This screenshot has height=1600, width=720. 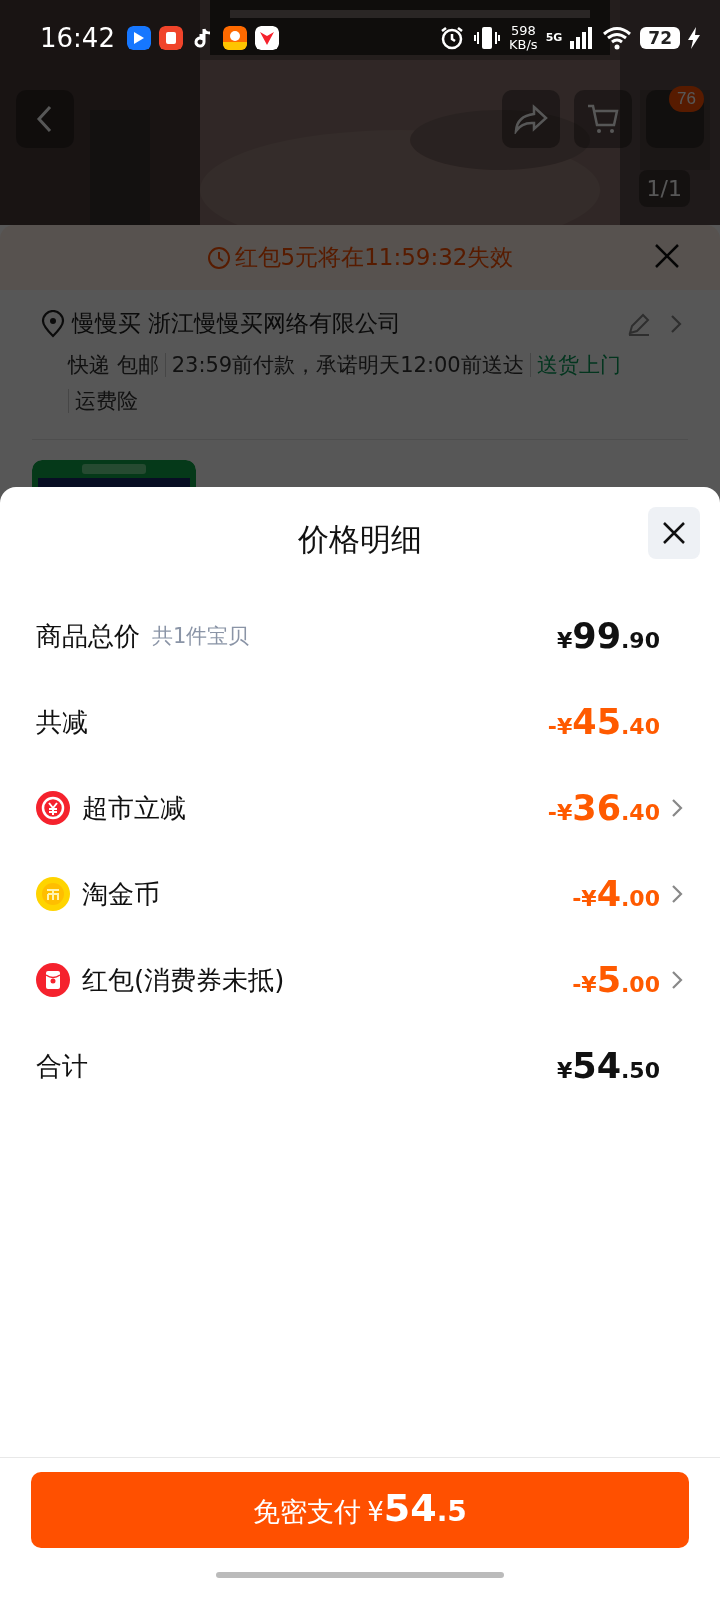 What do you see at coordinates (106, 401) in the screenshot?
I see `delivery-info: 运费险` at bounding box center [106, 401].